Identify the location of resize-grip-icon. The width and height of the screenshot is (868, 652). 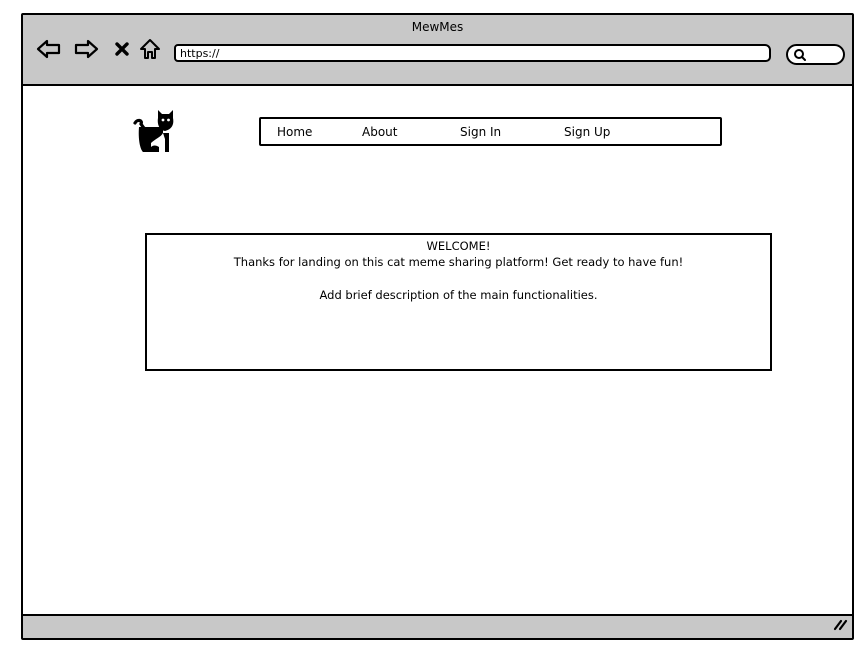
(840, 625).